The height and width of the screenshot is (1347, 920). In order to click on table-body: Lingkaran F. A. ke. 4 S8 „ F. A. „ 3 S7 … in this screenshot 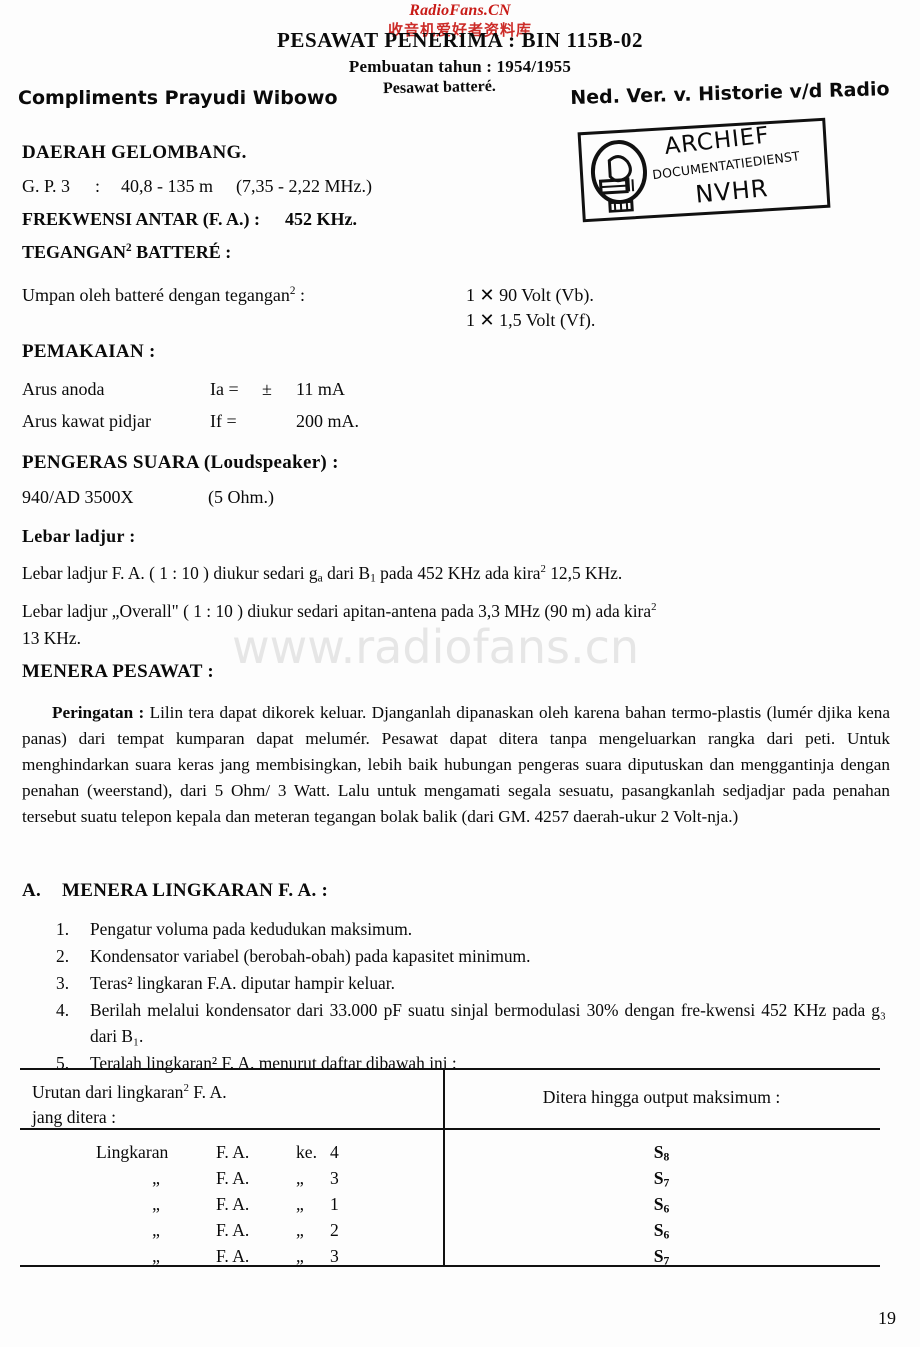, I will do `click(450, 1199)`.